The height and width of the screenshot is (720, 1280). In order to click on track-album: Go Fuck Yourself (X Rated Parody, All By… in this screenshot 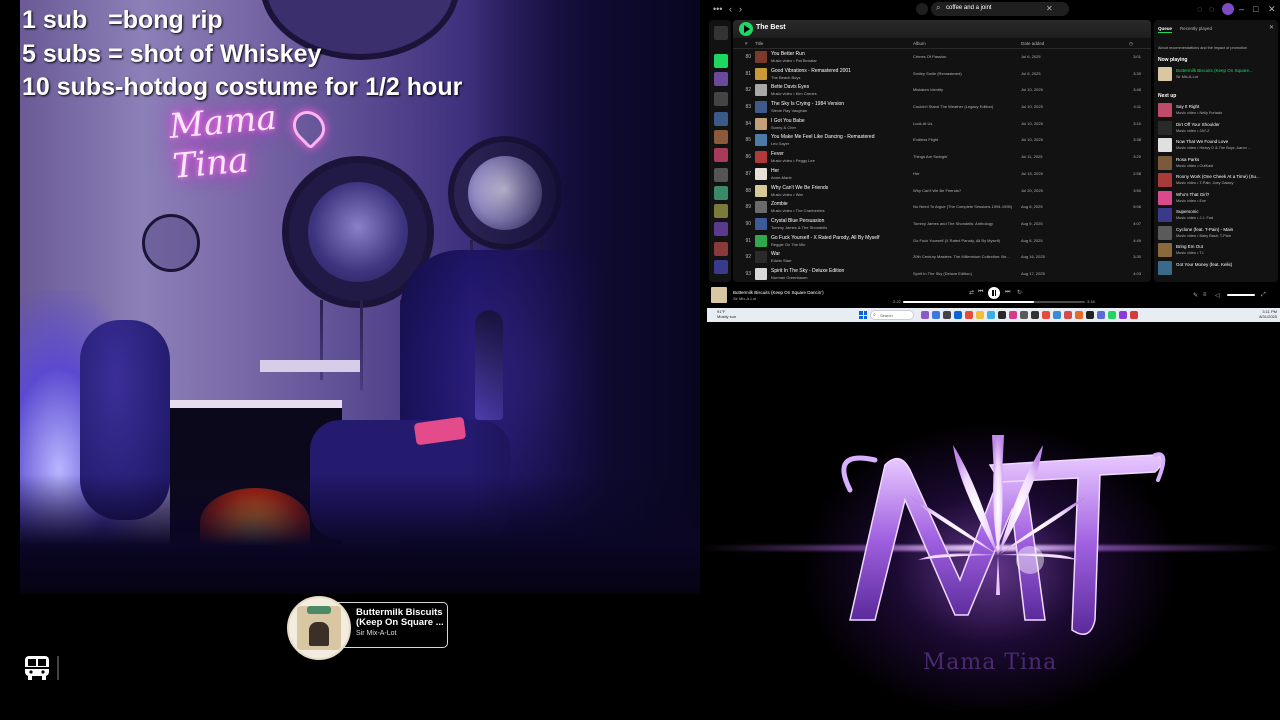, I will do `click(965, 240)`.